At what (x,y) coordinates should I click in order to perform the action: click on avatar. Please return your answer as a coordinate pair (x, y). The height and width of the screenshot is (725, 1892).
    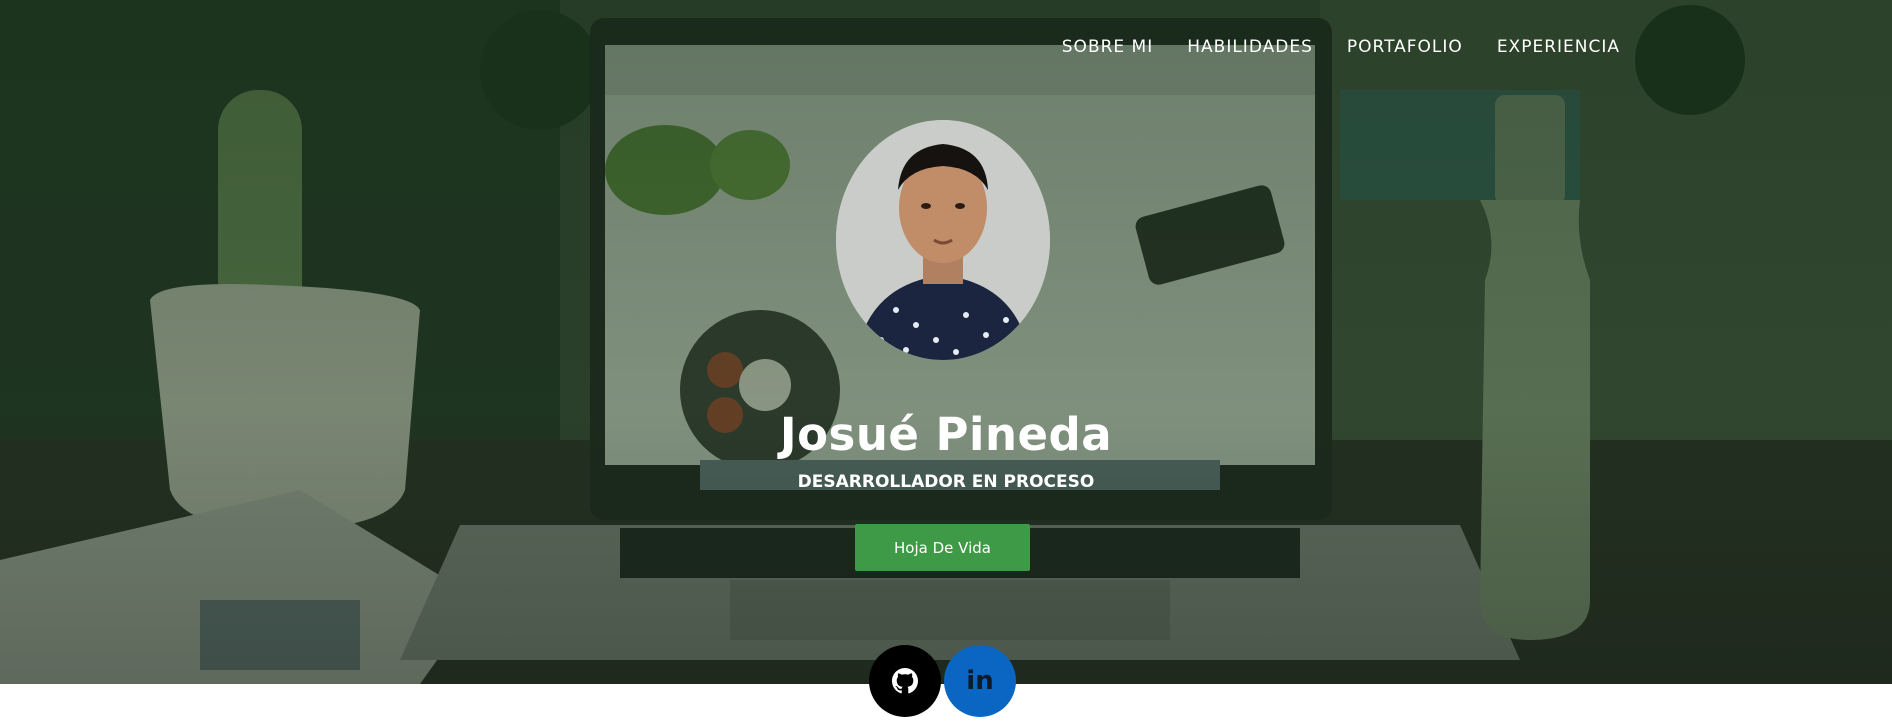
    Looking at the image, I should click on (943, 240).